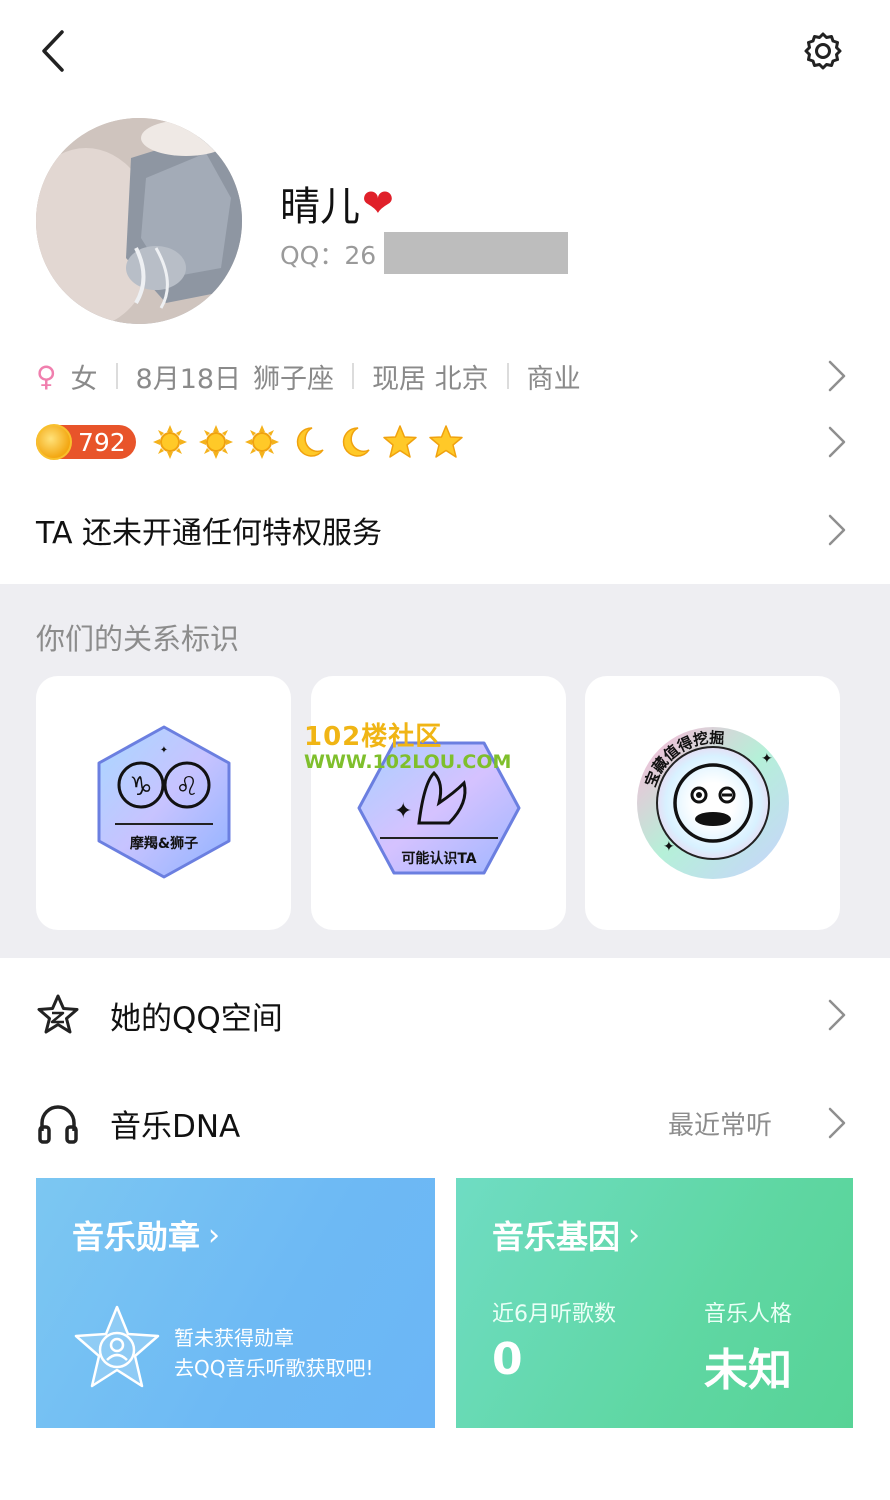  I want to click on music-medal-title-text: 音乐勋章, so click(136, 1237).